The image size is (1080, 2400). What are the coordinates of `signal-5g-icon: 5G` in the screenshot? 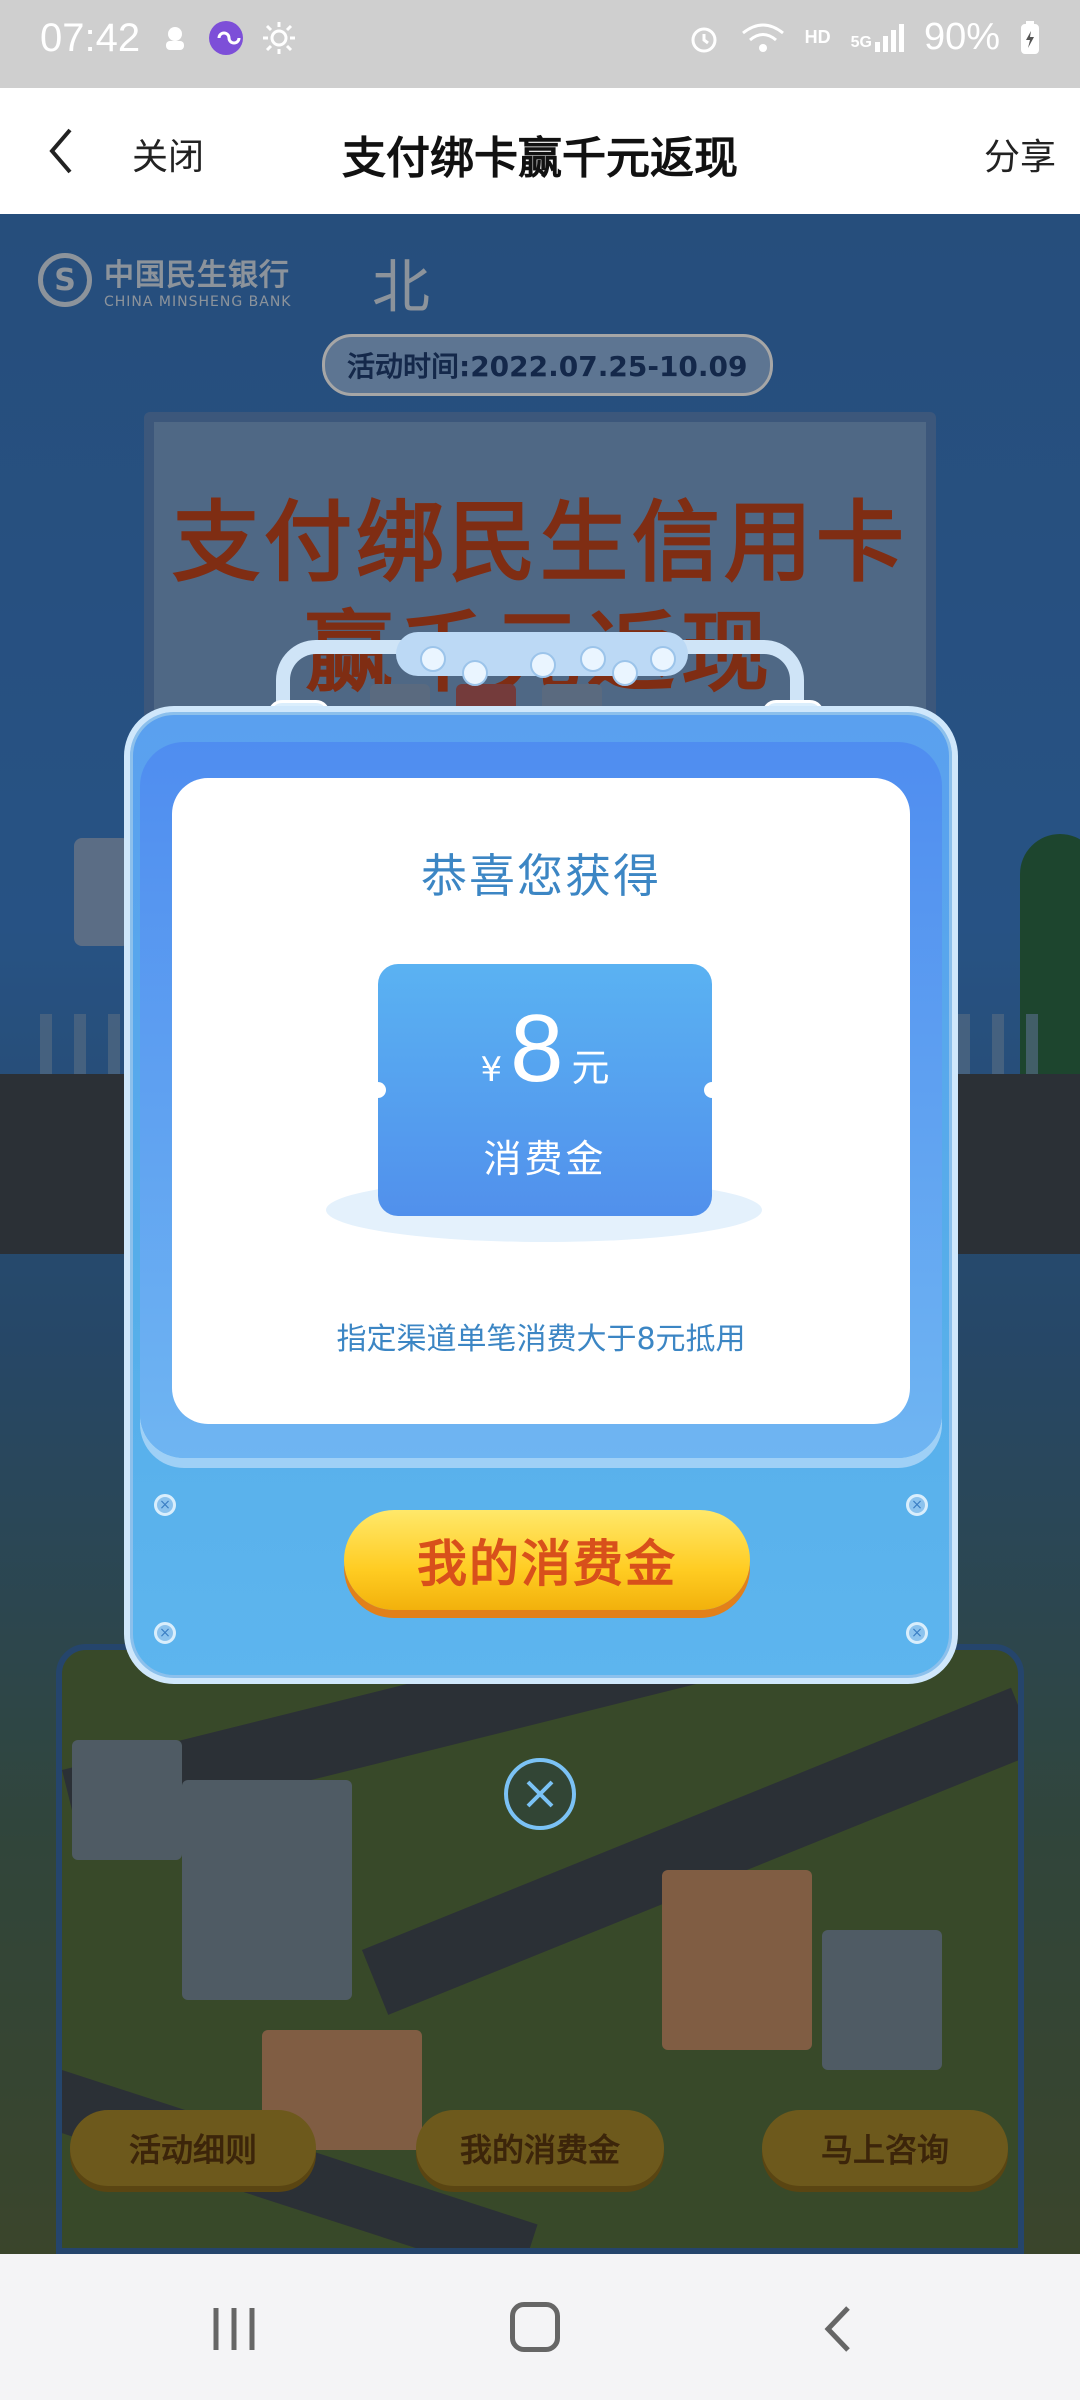 It's located at (877, 37).